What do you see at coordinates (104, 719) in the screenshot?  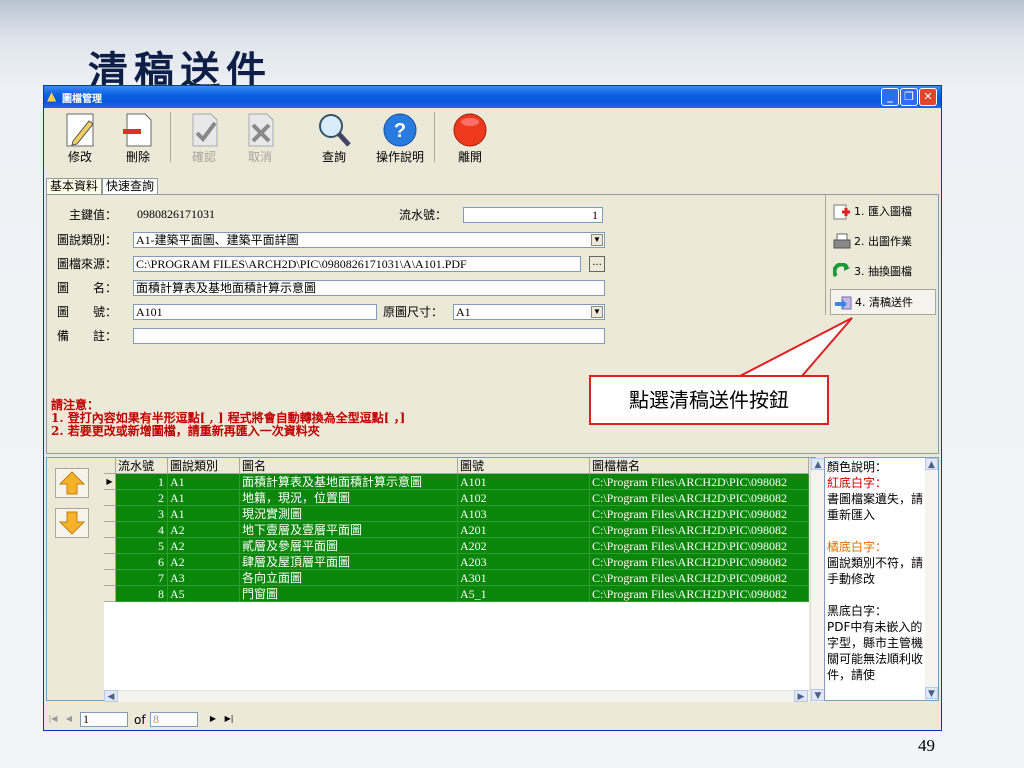 I see `record-position-input: 1` at bounding box center [104, 719].